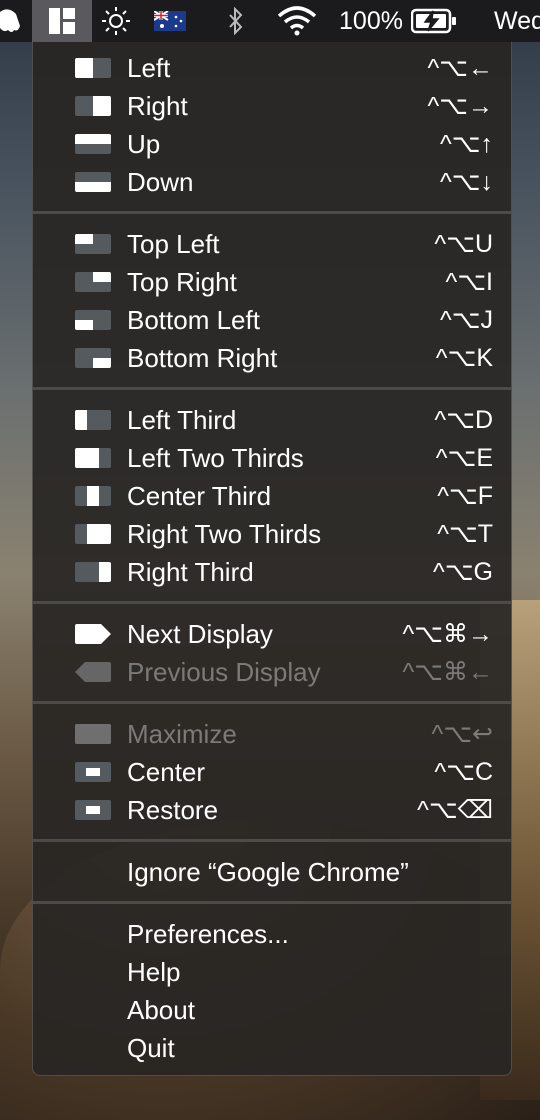  Describe the element at coordinates (272, 420) in the screenshot. I see `menu-item-left-third: Left Third ^⌥D` at that location.